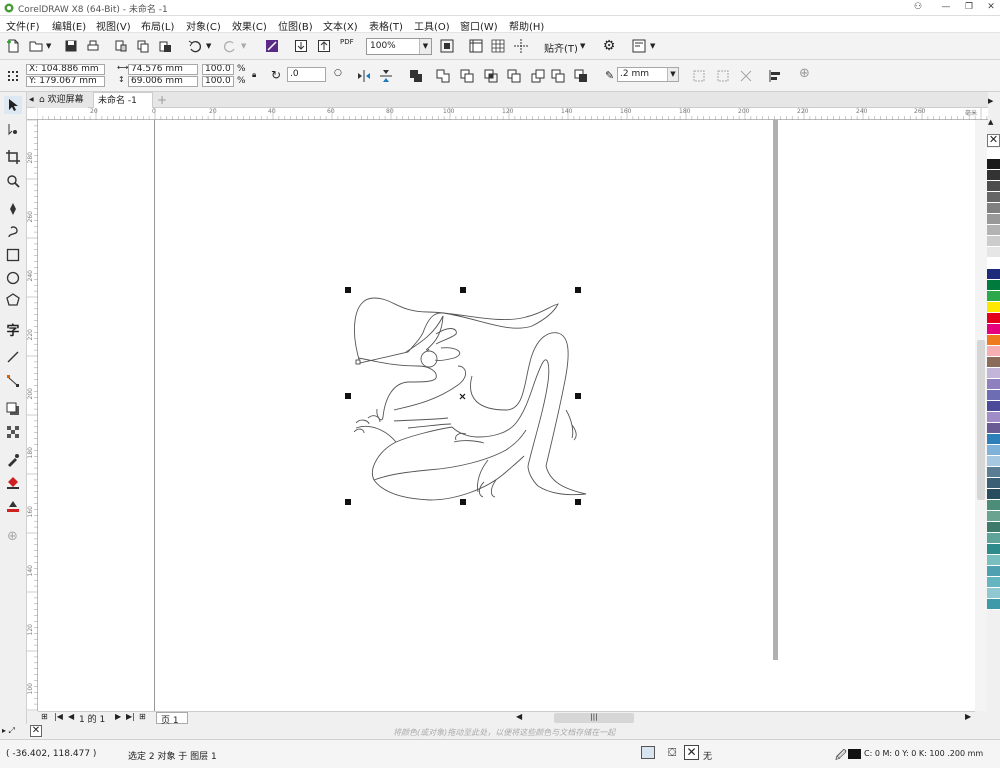 This screenshot has height=768, width=1000. I want to click on menu-edit: 编辑(E), so click(69, 25).